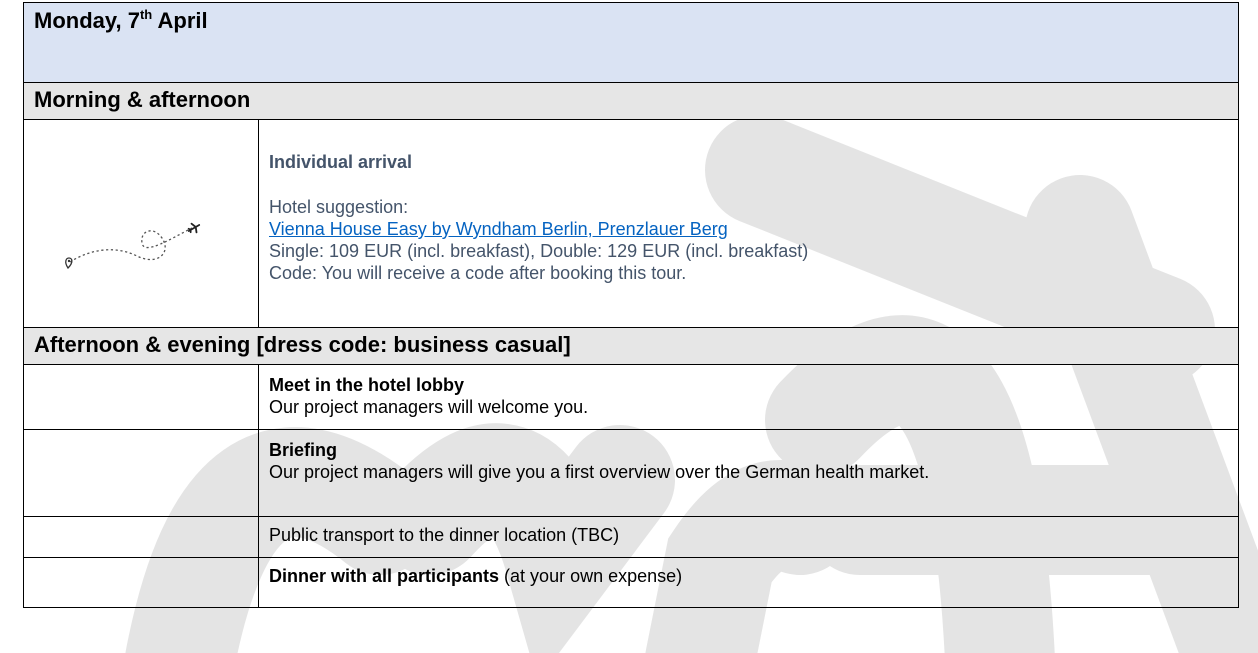 This screenshot has width=1258, height=653. Describe the element at coordinates (384, 576) in the screenshot. I see `item-title: Dinner with all participants` at that location.